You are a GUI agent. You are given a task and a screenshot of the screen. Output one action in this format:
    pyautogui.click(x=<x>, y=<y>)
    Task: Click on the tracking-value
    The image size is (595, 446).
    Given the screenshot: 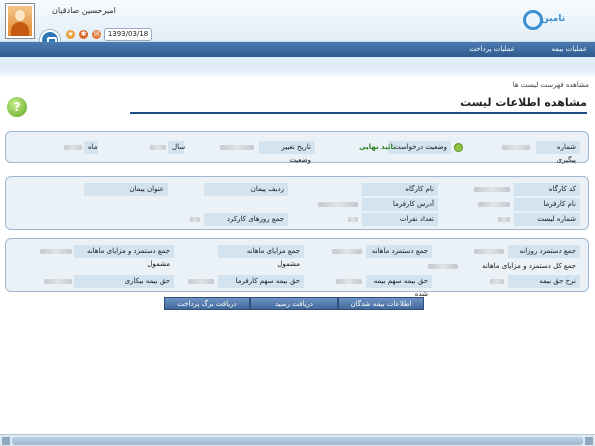 What is the action you would take?
    pyautogui.click(x=510, y=147)
    